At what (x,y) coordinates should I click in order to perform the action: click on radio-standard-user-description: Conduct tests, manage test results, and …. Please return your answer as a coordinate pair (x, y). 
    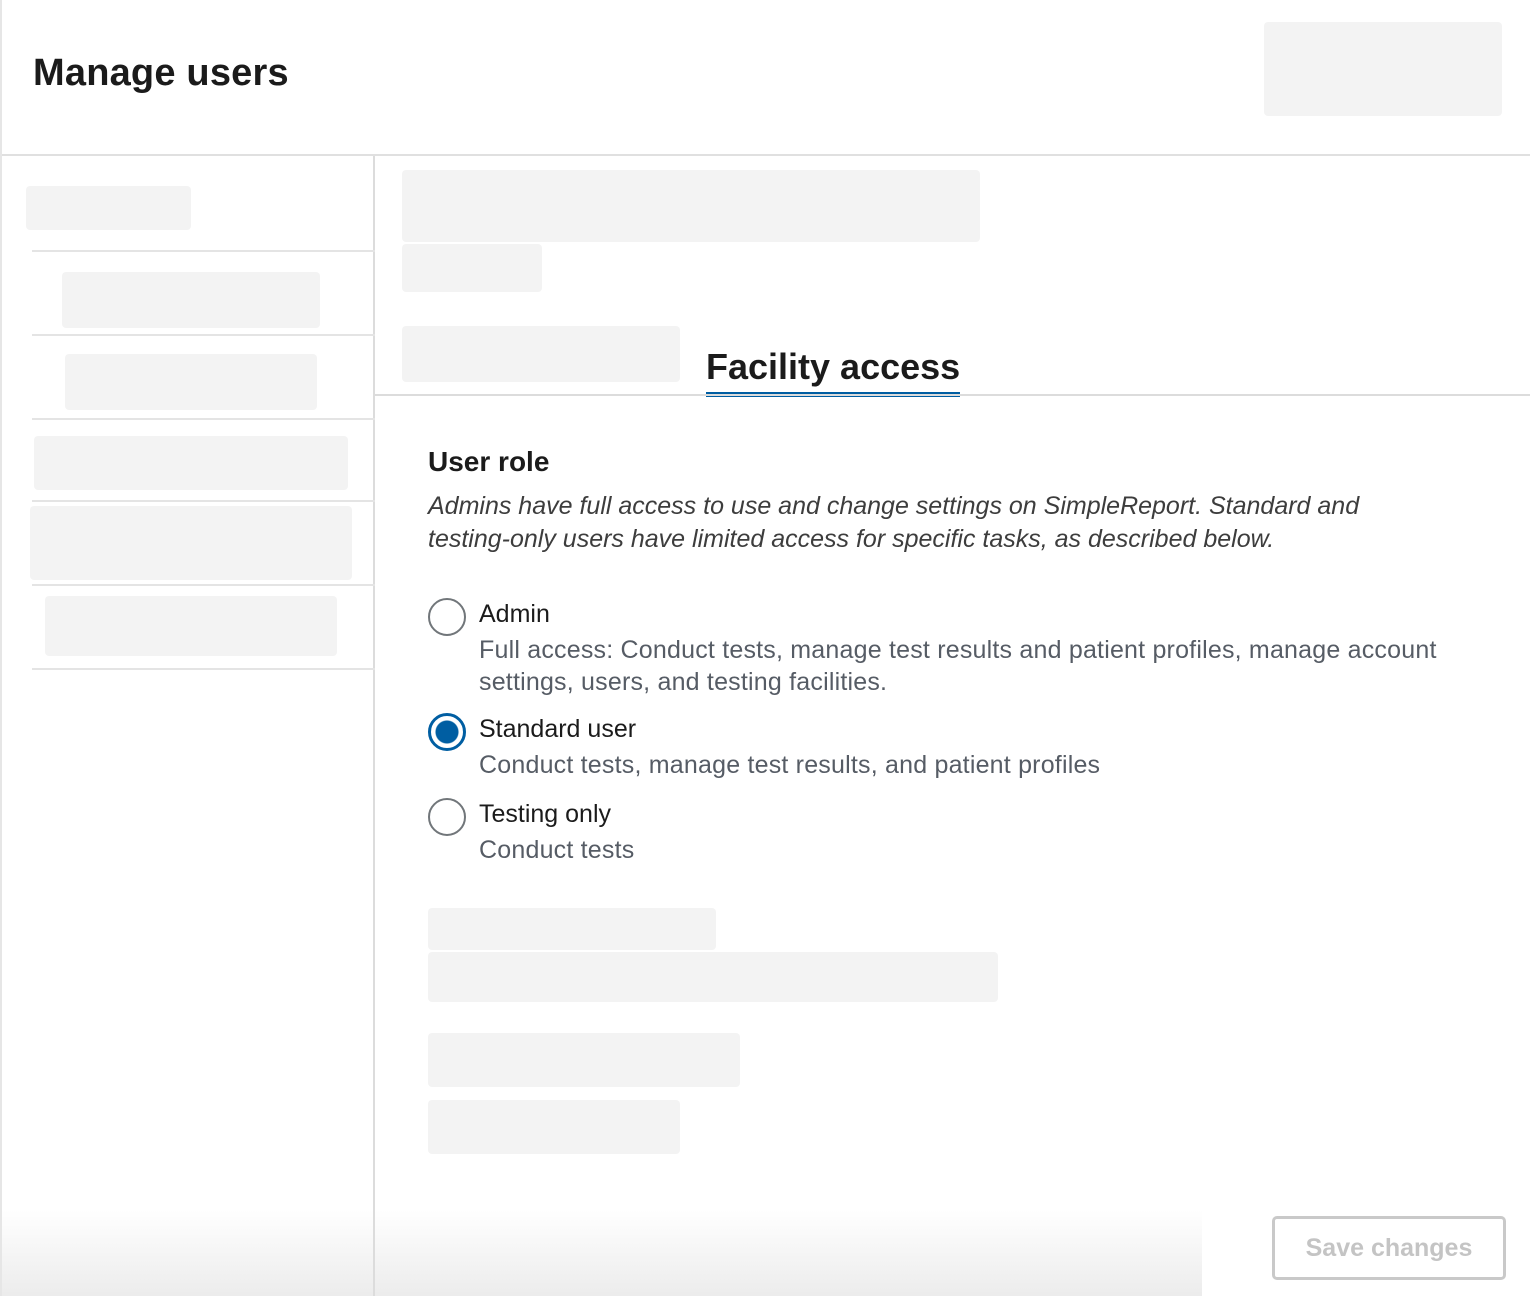
    Looking at the image, I should click on (790, 765).